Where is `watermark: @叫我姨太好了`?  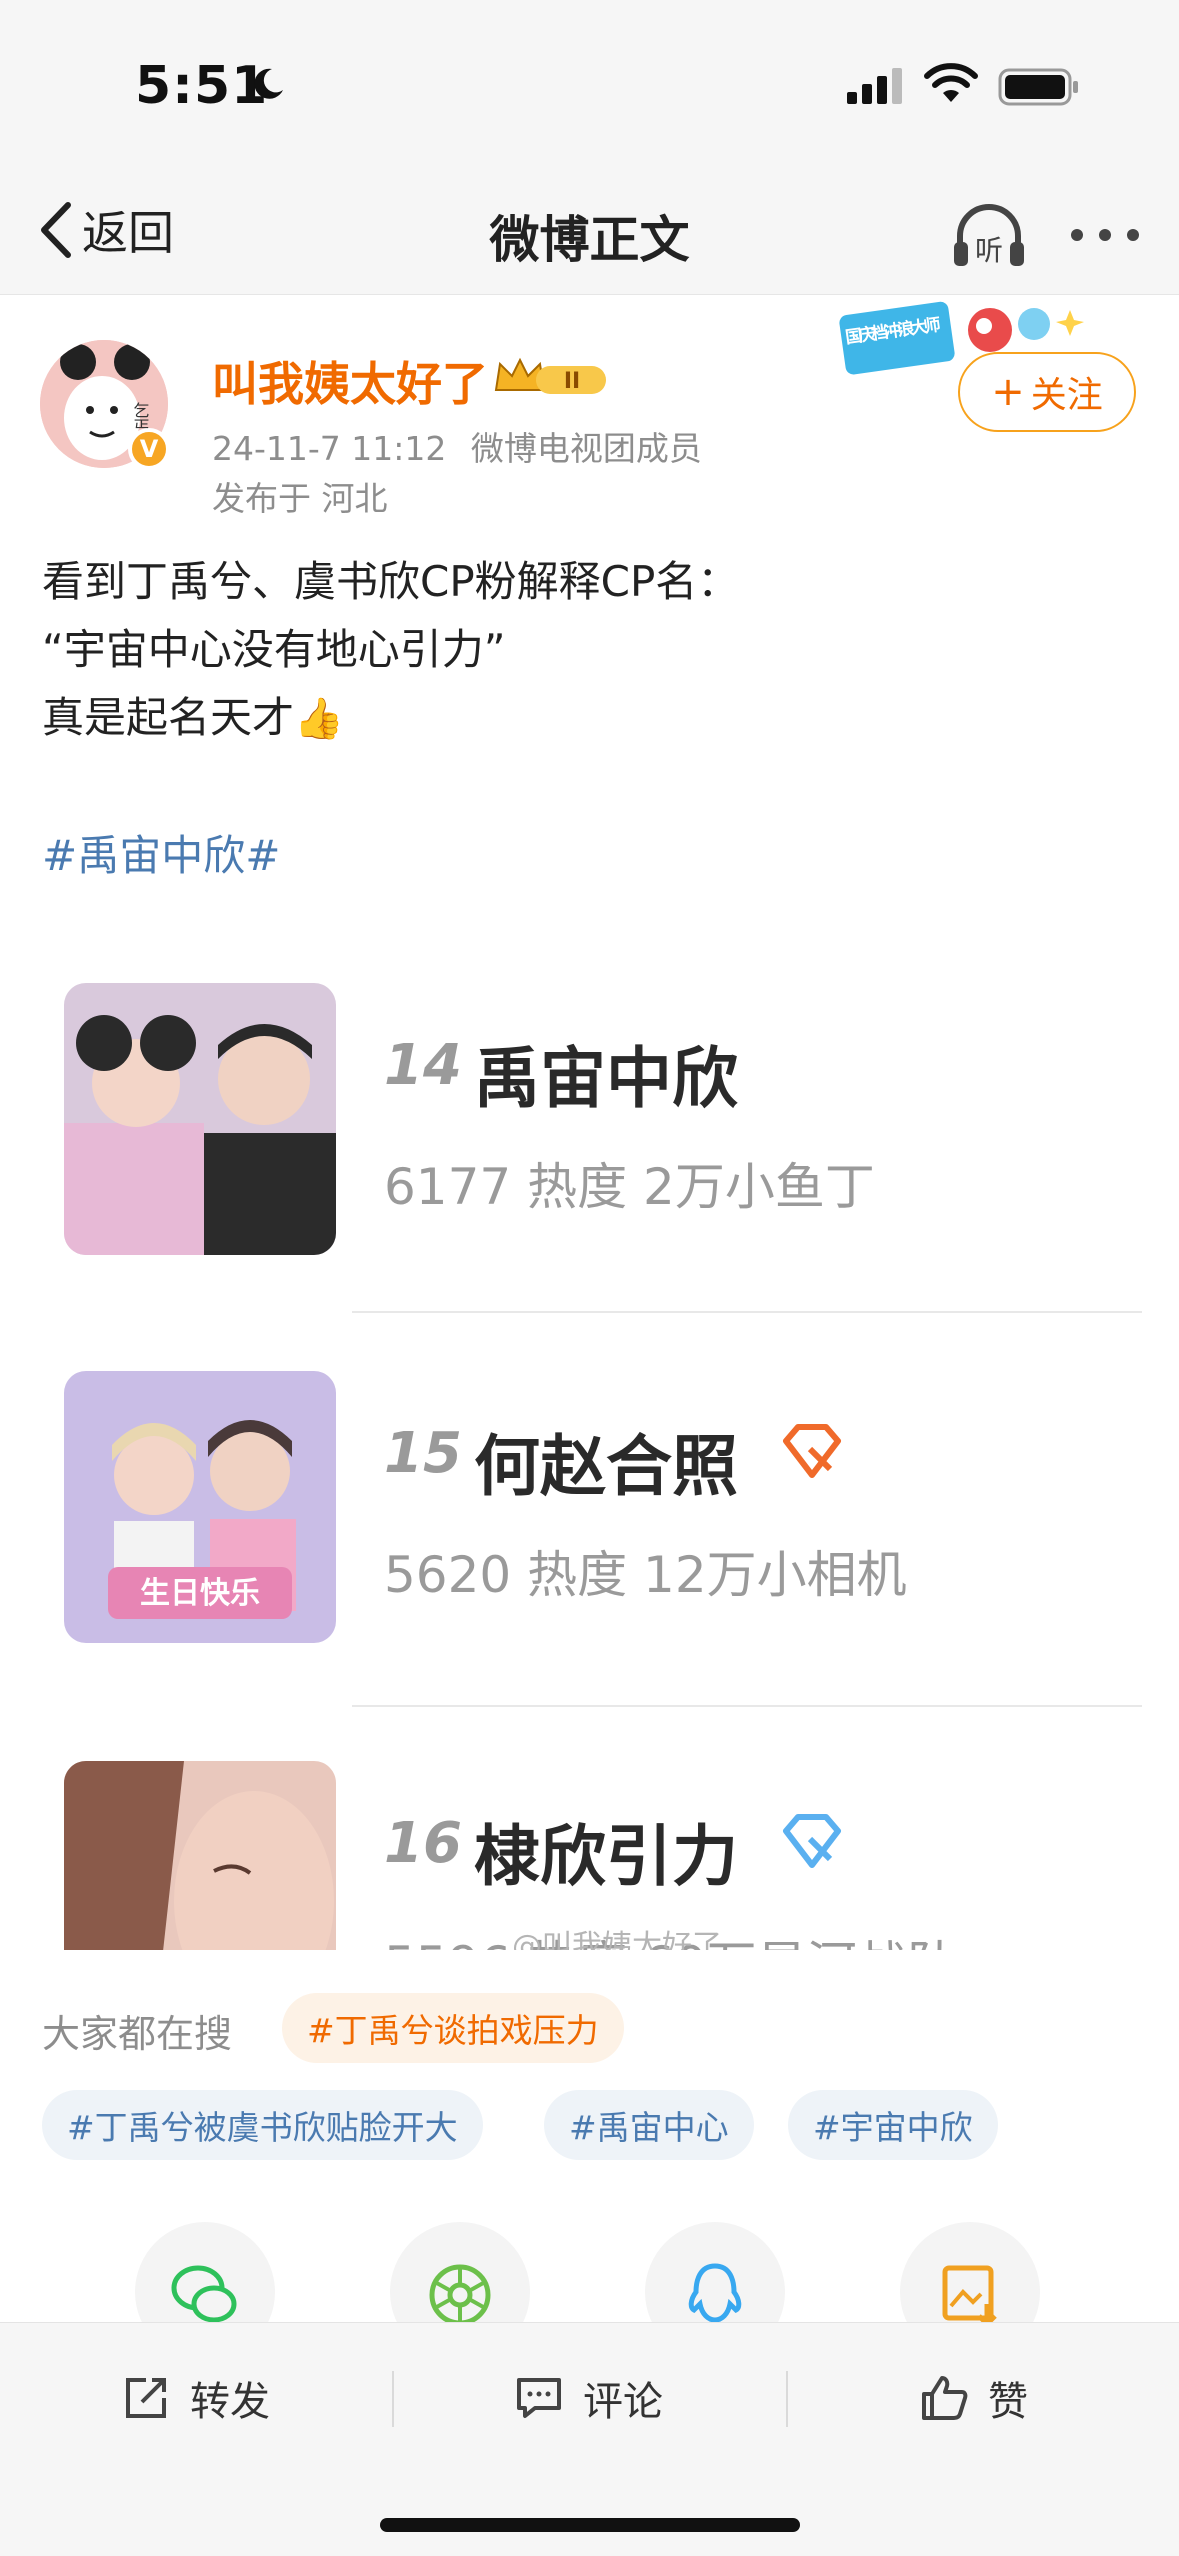
watermark: @叫我姨太好了 is located at coordinates (617, 1939).